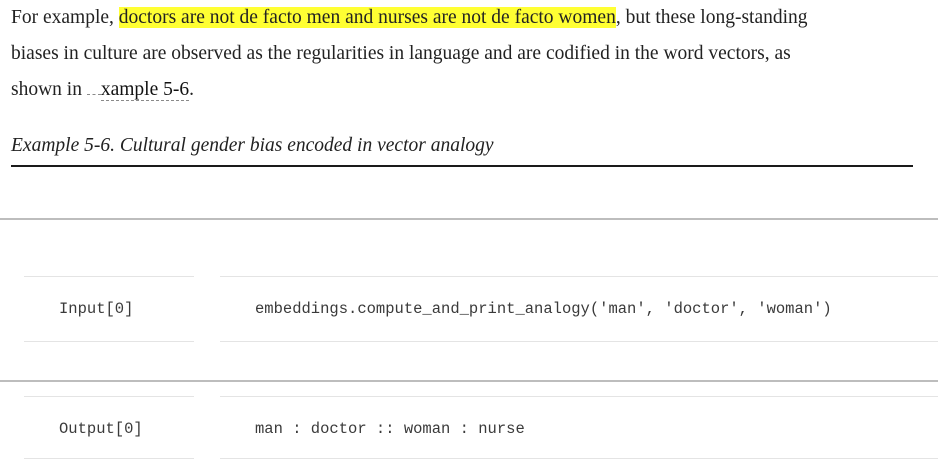 The width and height of the screenshot is (938, 459). Describe the element at coordinates (109, 427) in the screenshot. I see `output-cell-label: Output[0]` at that location.